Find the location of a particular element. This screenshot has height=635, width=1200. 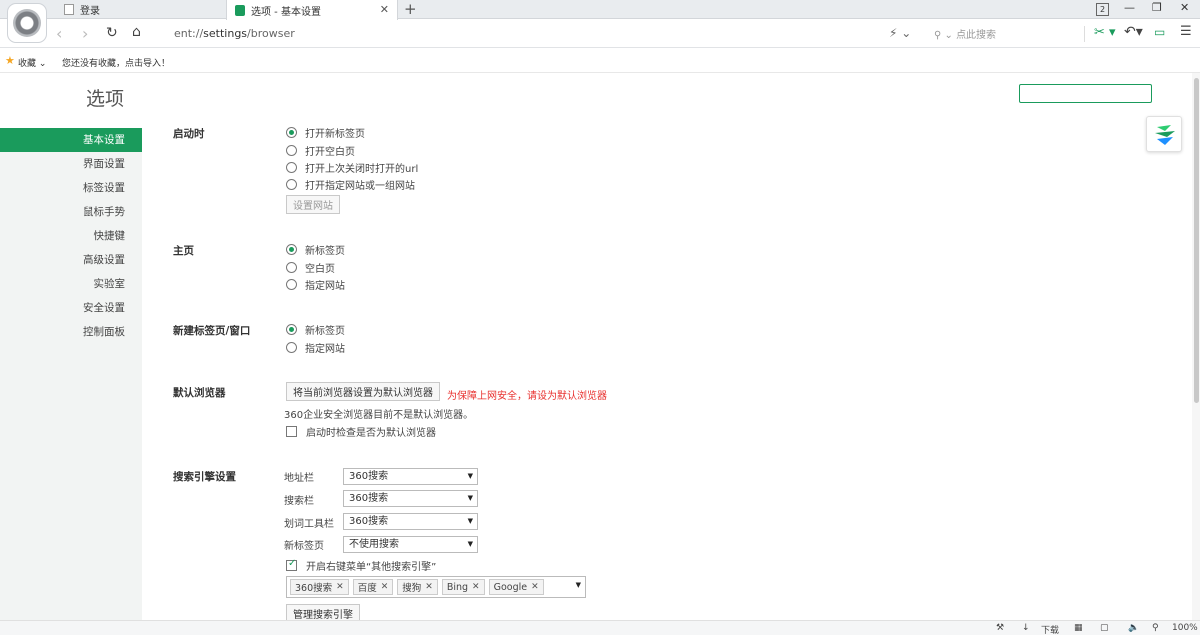

close-tab-icon: ✕ is located at coordinates (384, 9).